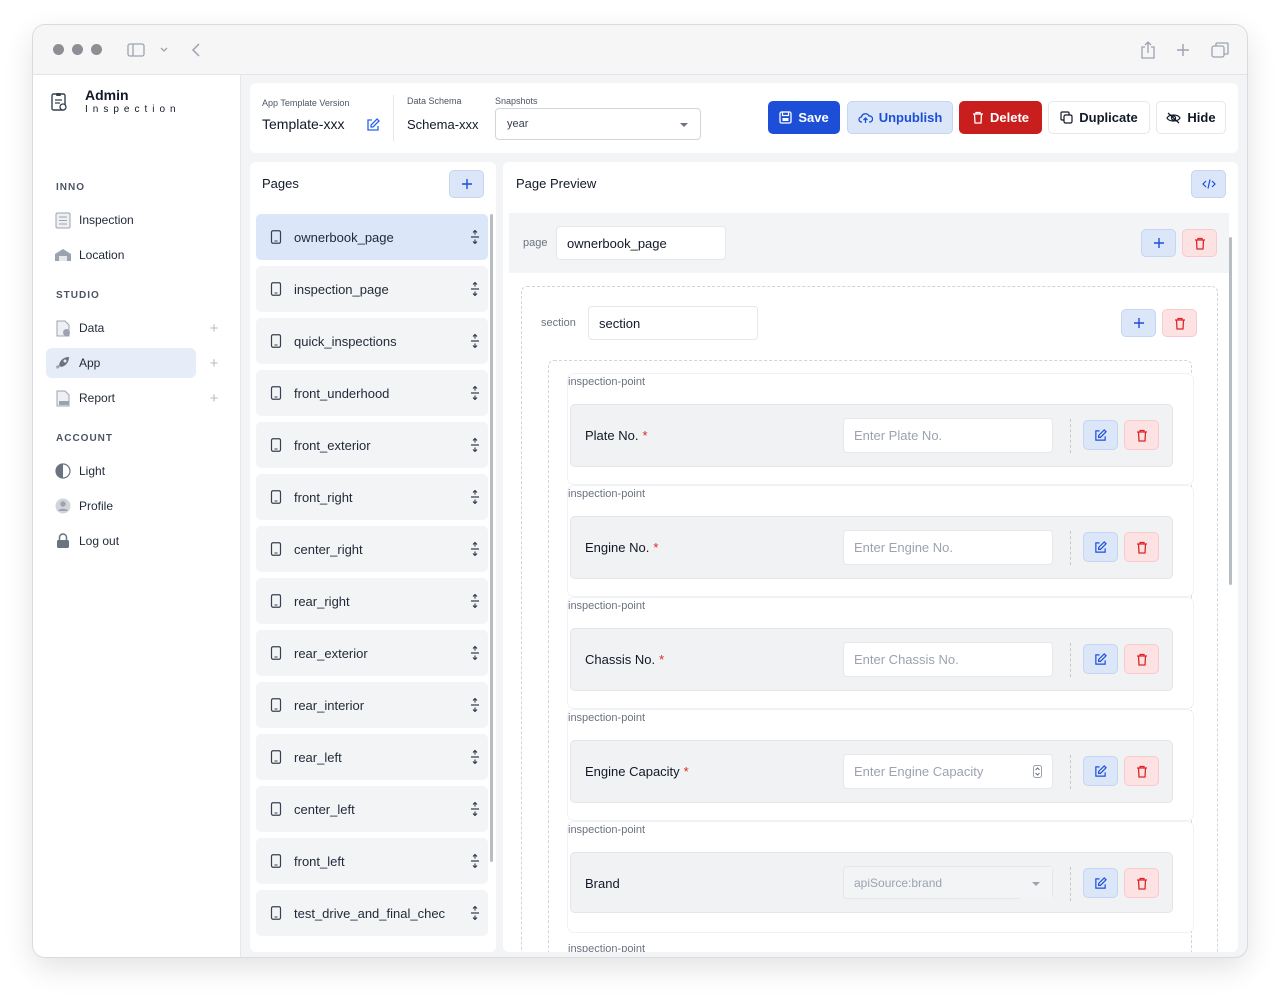 This screenshot has width=1280, height=998. What do you see at coordinates (1220, 50) in the screenshot?
I see `tab-overview-icon` at bounding box center [1220, 50].